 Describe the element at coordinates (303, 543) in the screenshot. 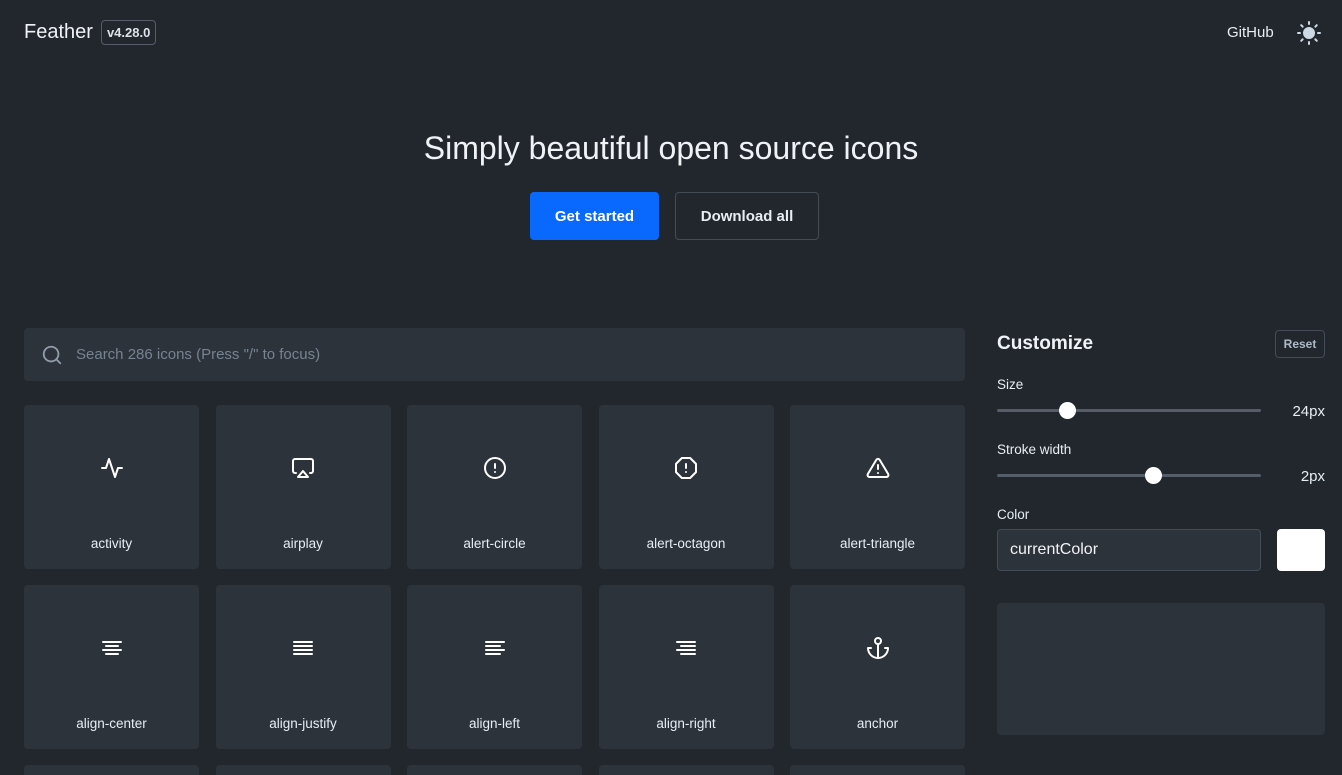

I see `icon-label: airplay` at that location.